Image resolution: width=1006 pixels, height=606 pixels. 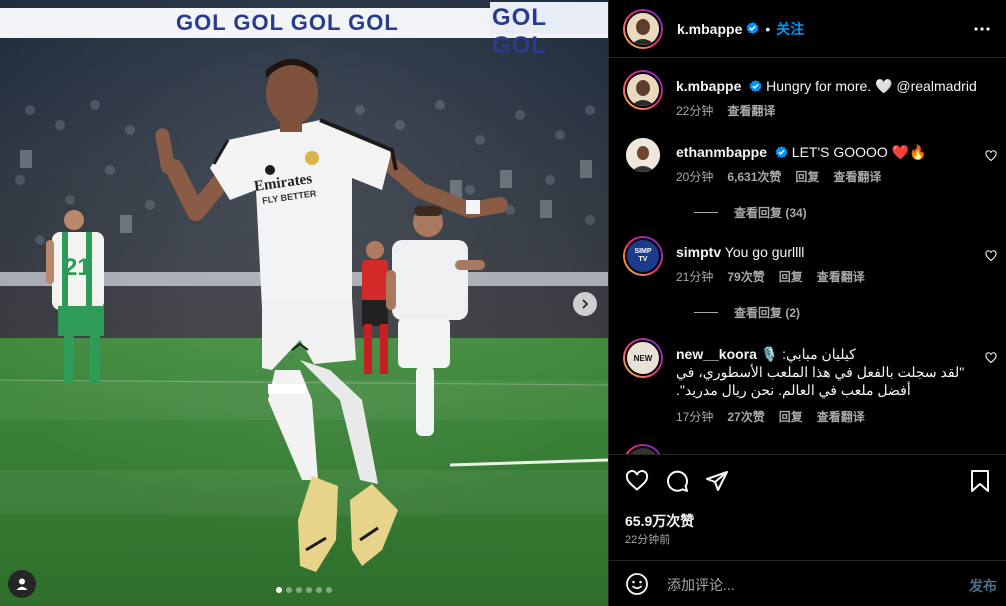 I want to click on comment-likes: 79次赞, so click(x=745, y=276).